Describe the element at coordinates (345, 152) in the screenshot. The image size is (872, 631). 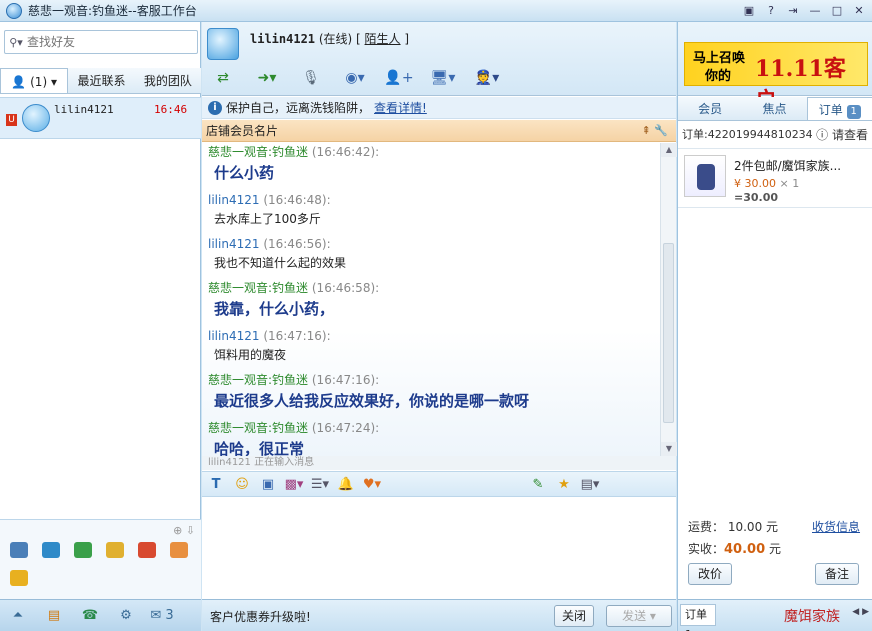
I see `message-time: (16:46:42):` at that location.